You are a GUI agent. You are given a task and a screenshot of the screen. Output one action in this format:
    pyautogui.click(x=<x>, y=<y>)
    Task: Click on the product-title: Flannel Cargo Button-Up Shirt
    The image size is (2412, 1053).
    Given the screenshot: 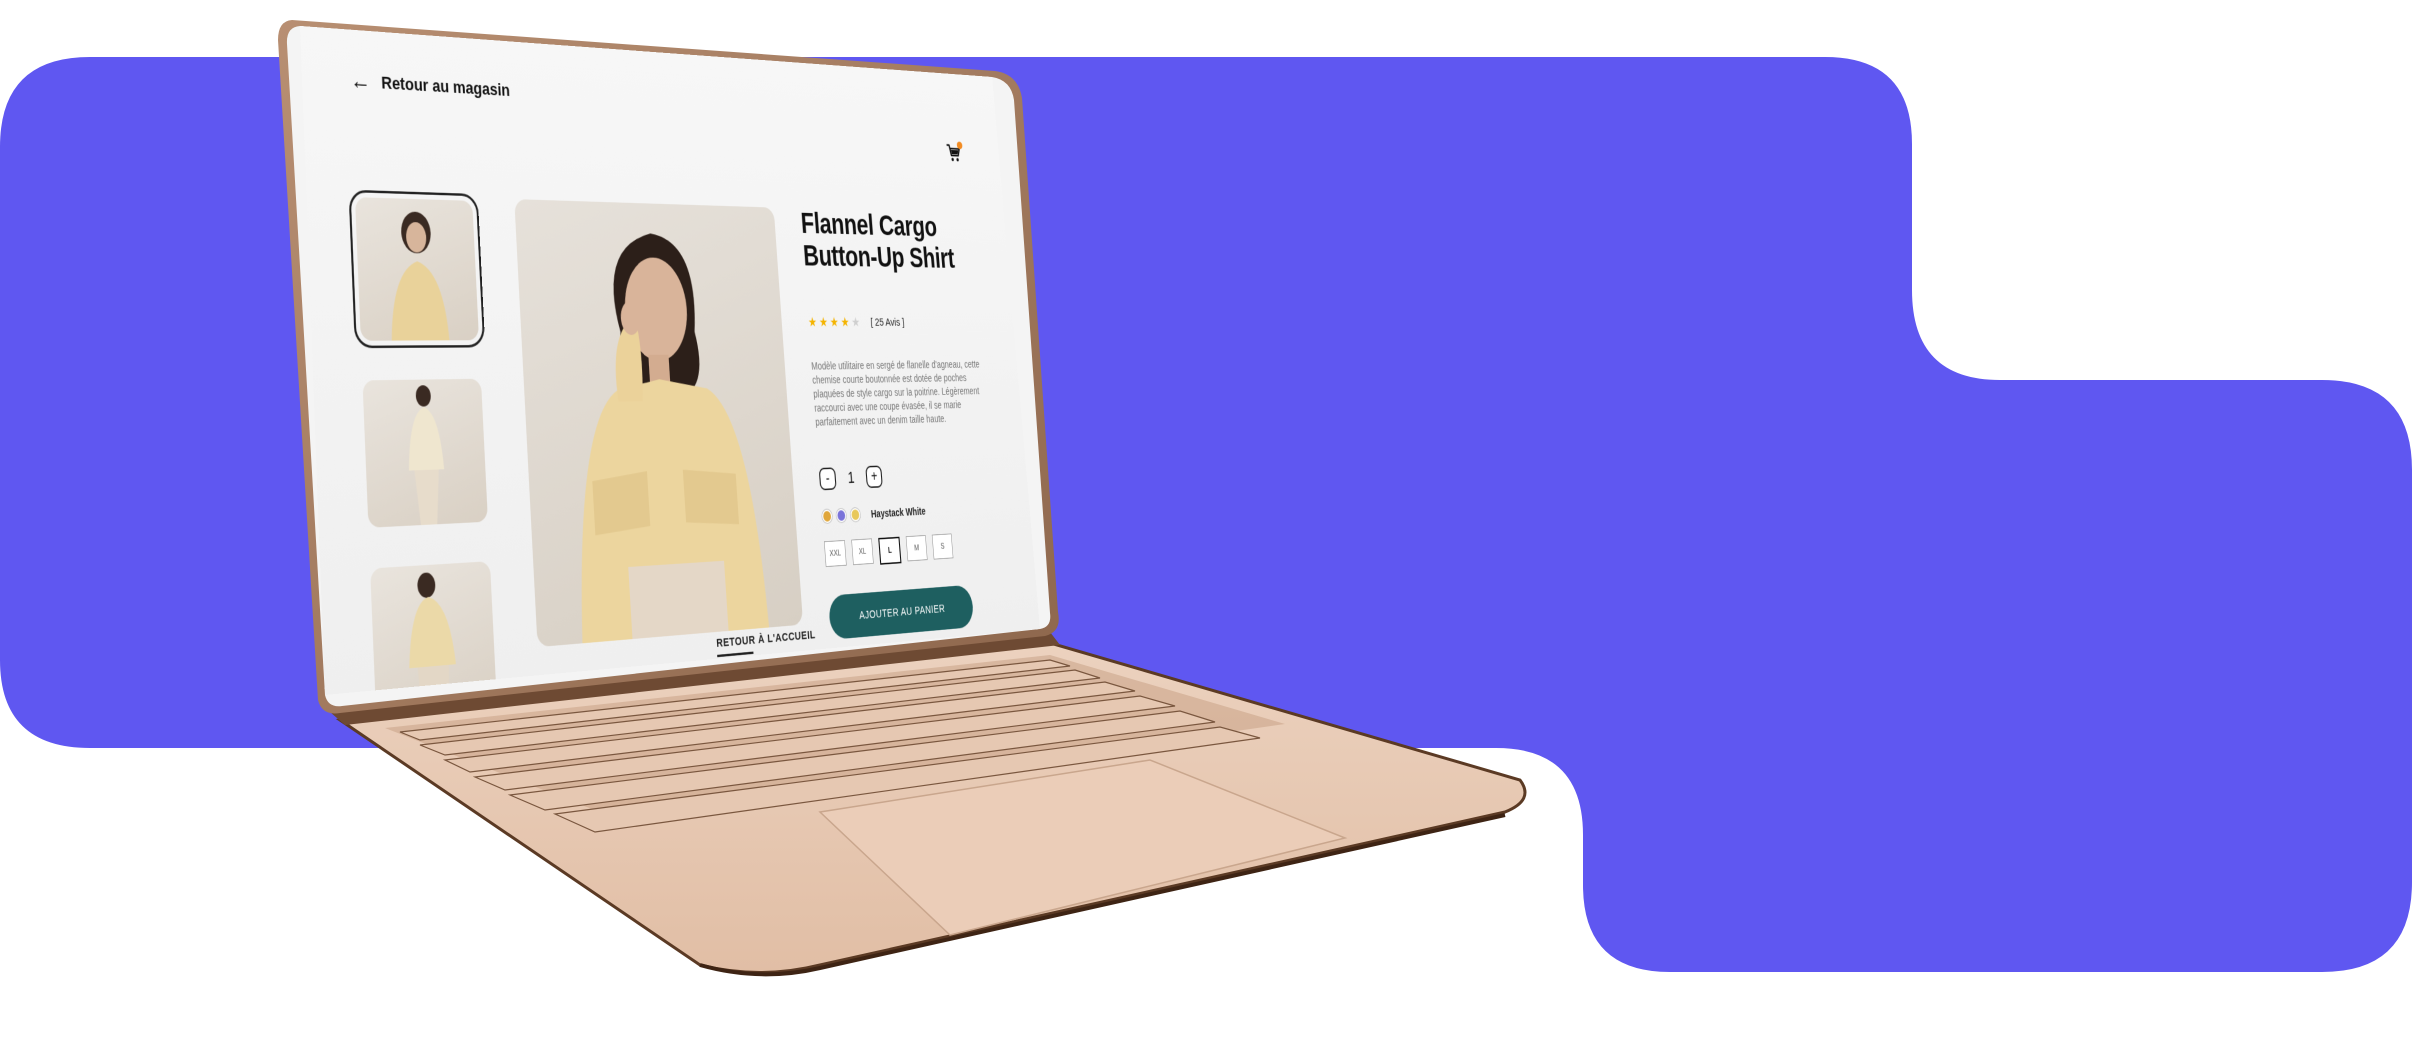 What is the action you would take?
    pyautogui.click(x=877, y=241)
    